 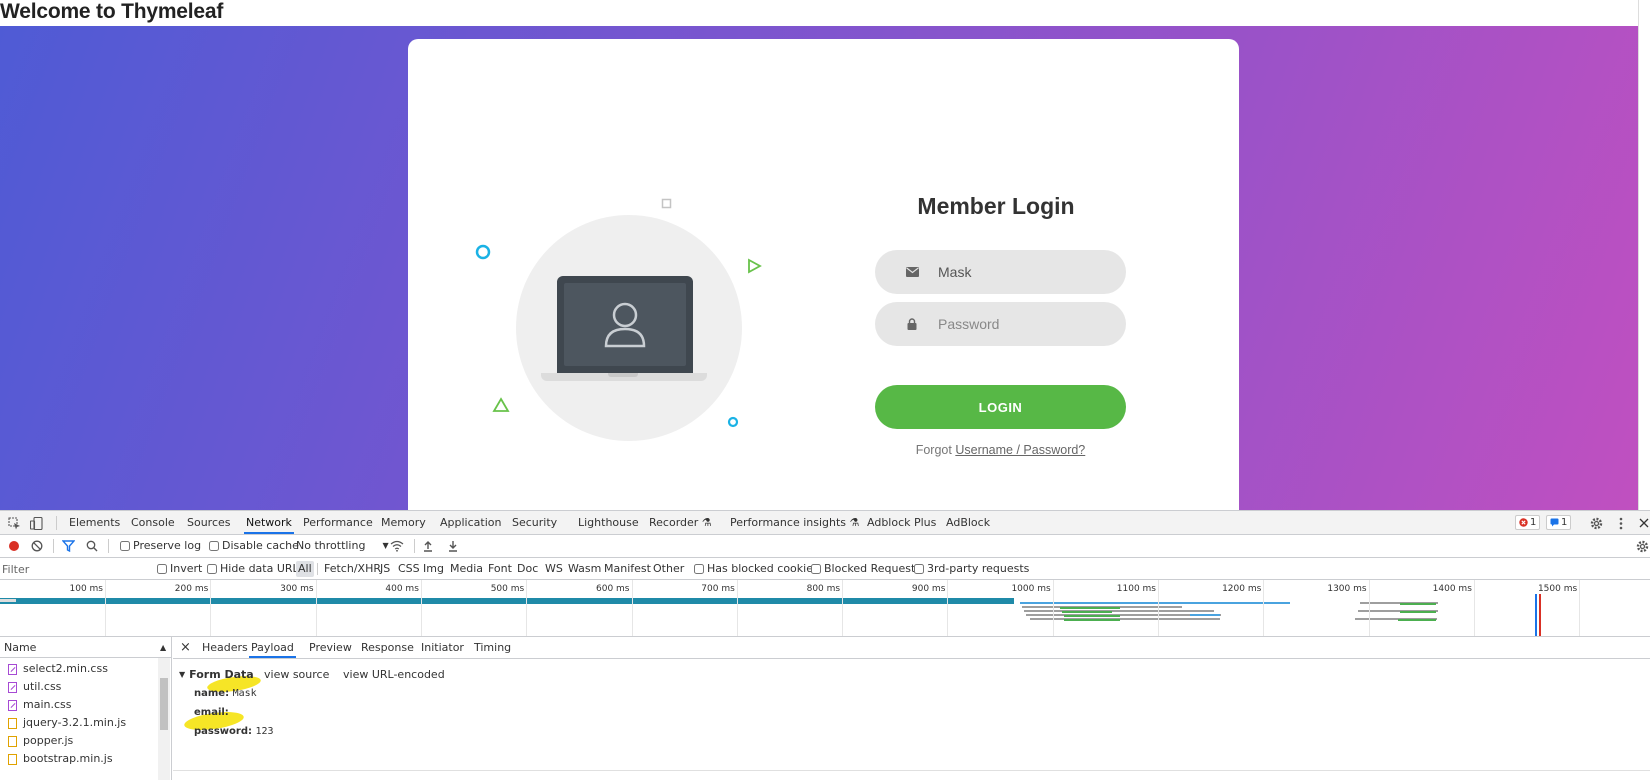 What do you see at coordinates (85, 647) in the screenshot?
I see `name-column-header: Name ▲` at bounding box center [85, 647].